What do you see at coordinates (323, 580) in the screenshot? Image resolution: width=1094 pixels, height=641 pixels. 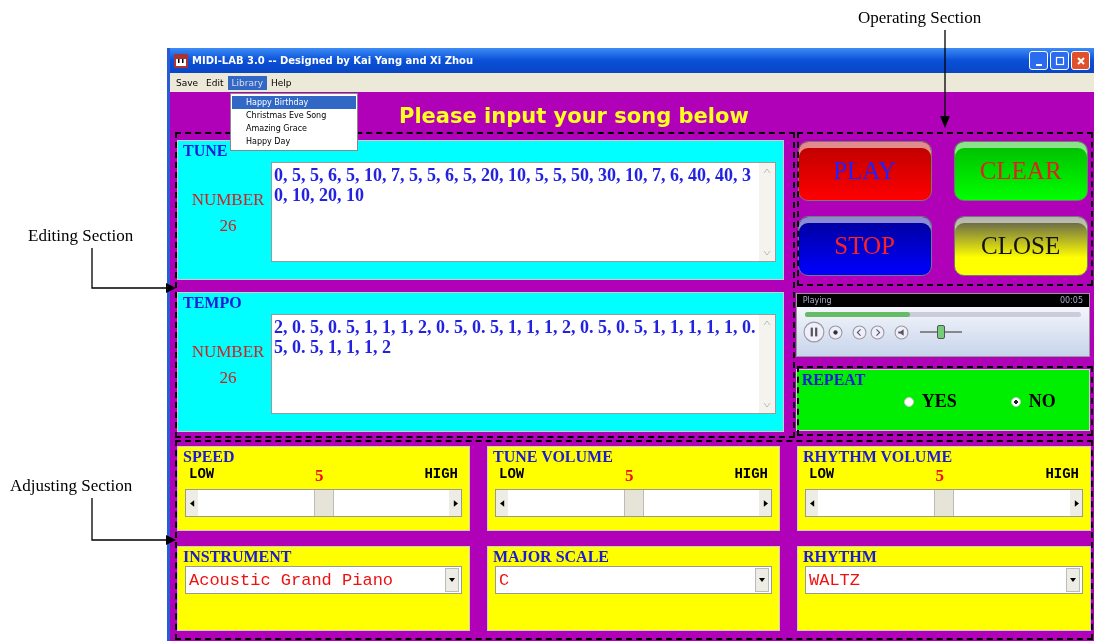 I see `dropdown-field: Acoustic Grand Piano` at bounding box center [323, 580].